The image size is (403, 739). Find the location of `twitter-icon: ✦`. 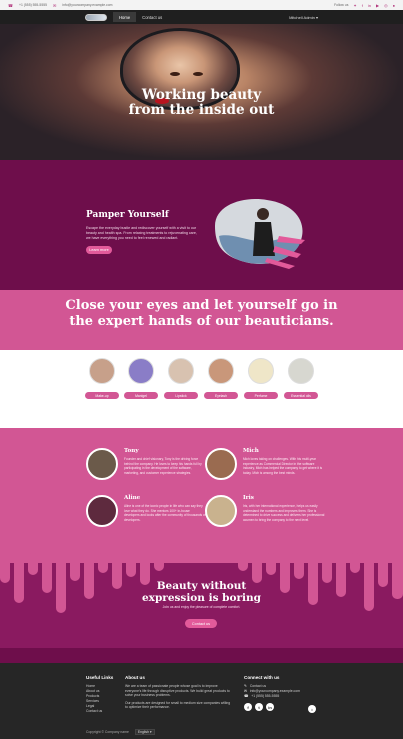

twitter-icon: ✦ is located at coordinates (354, 5).